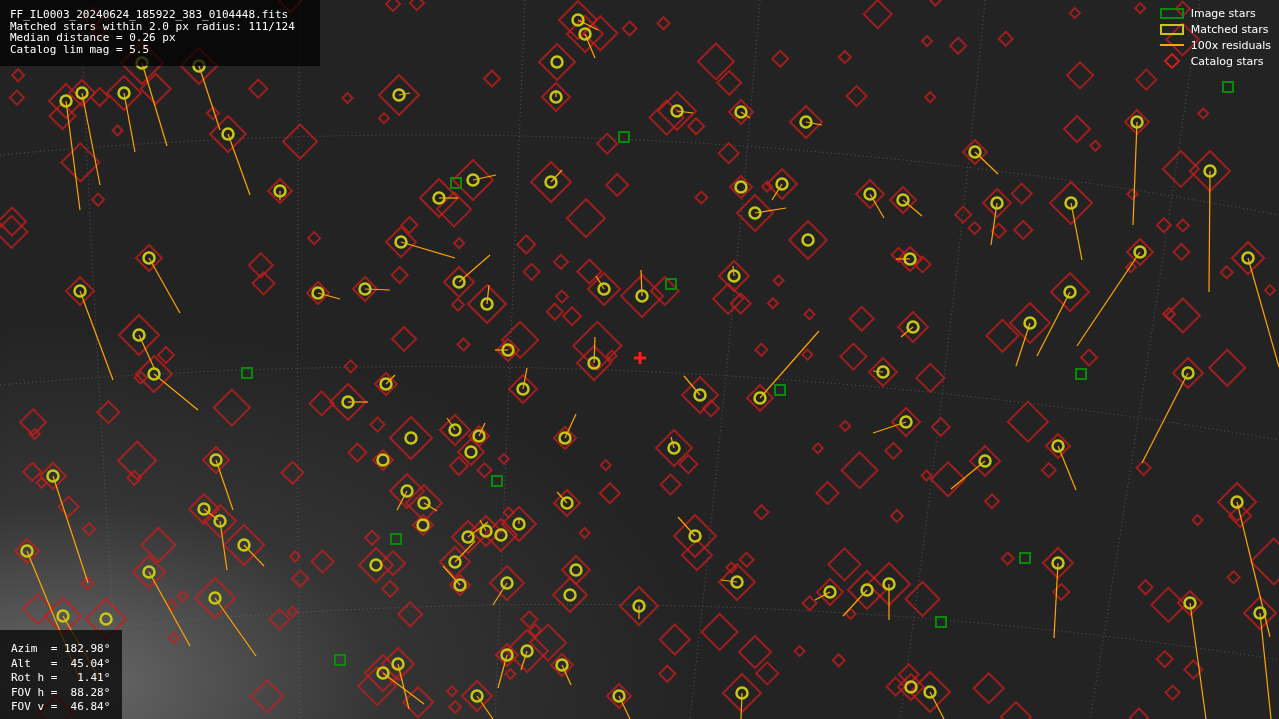 The height and width of the screenshot is (719, 1279). I want to click on pointing-text: Azim = 182.98°, so click(61, 649).